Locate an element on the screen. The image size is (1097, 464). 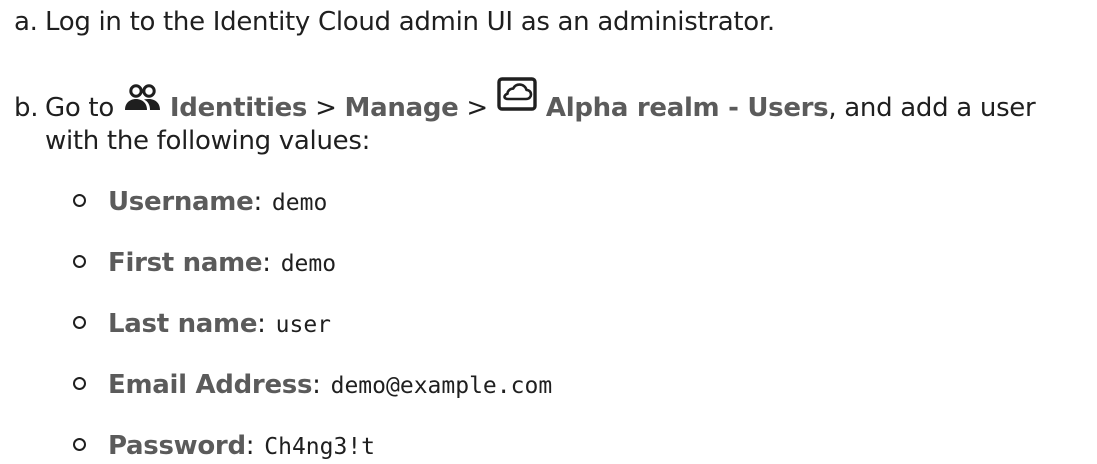
nav-identities: Identities is located at coordinates (238, 108).